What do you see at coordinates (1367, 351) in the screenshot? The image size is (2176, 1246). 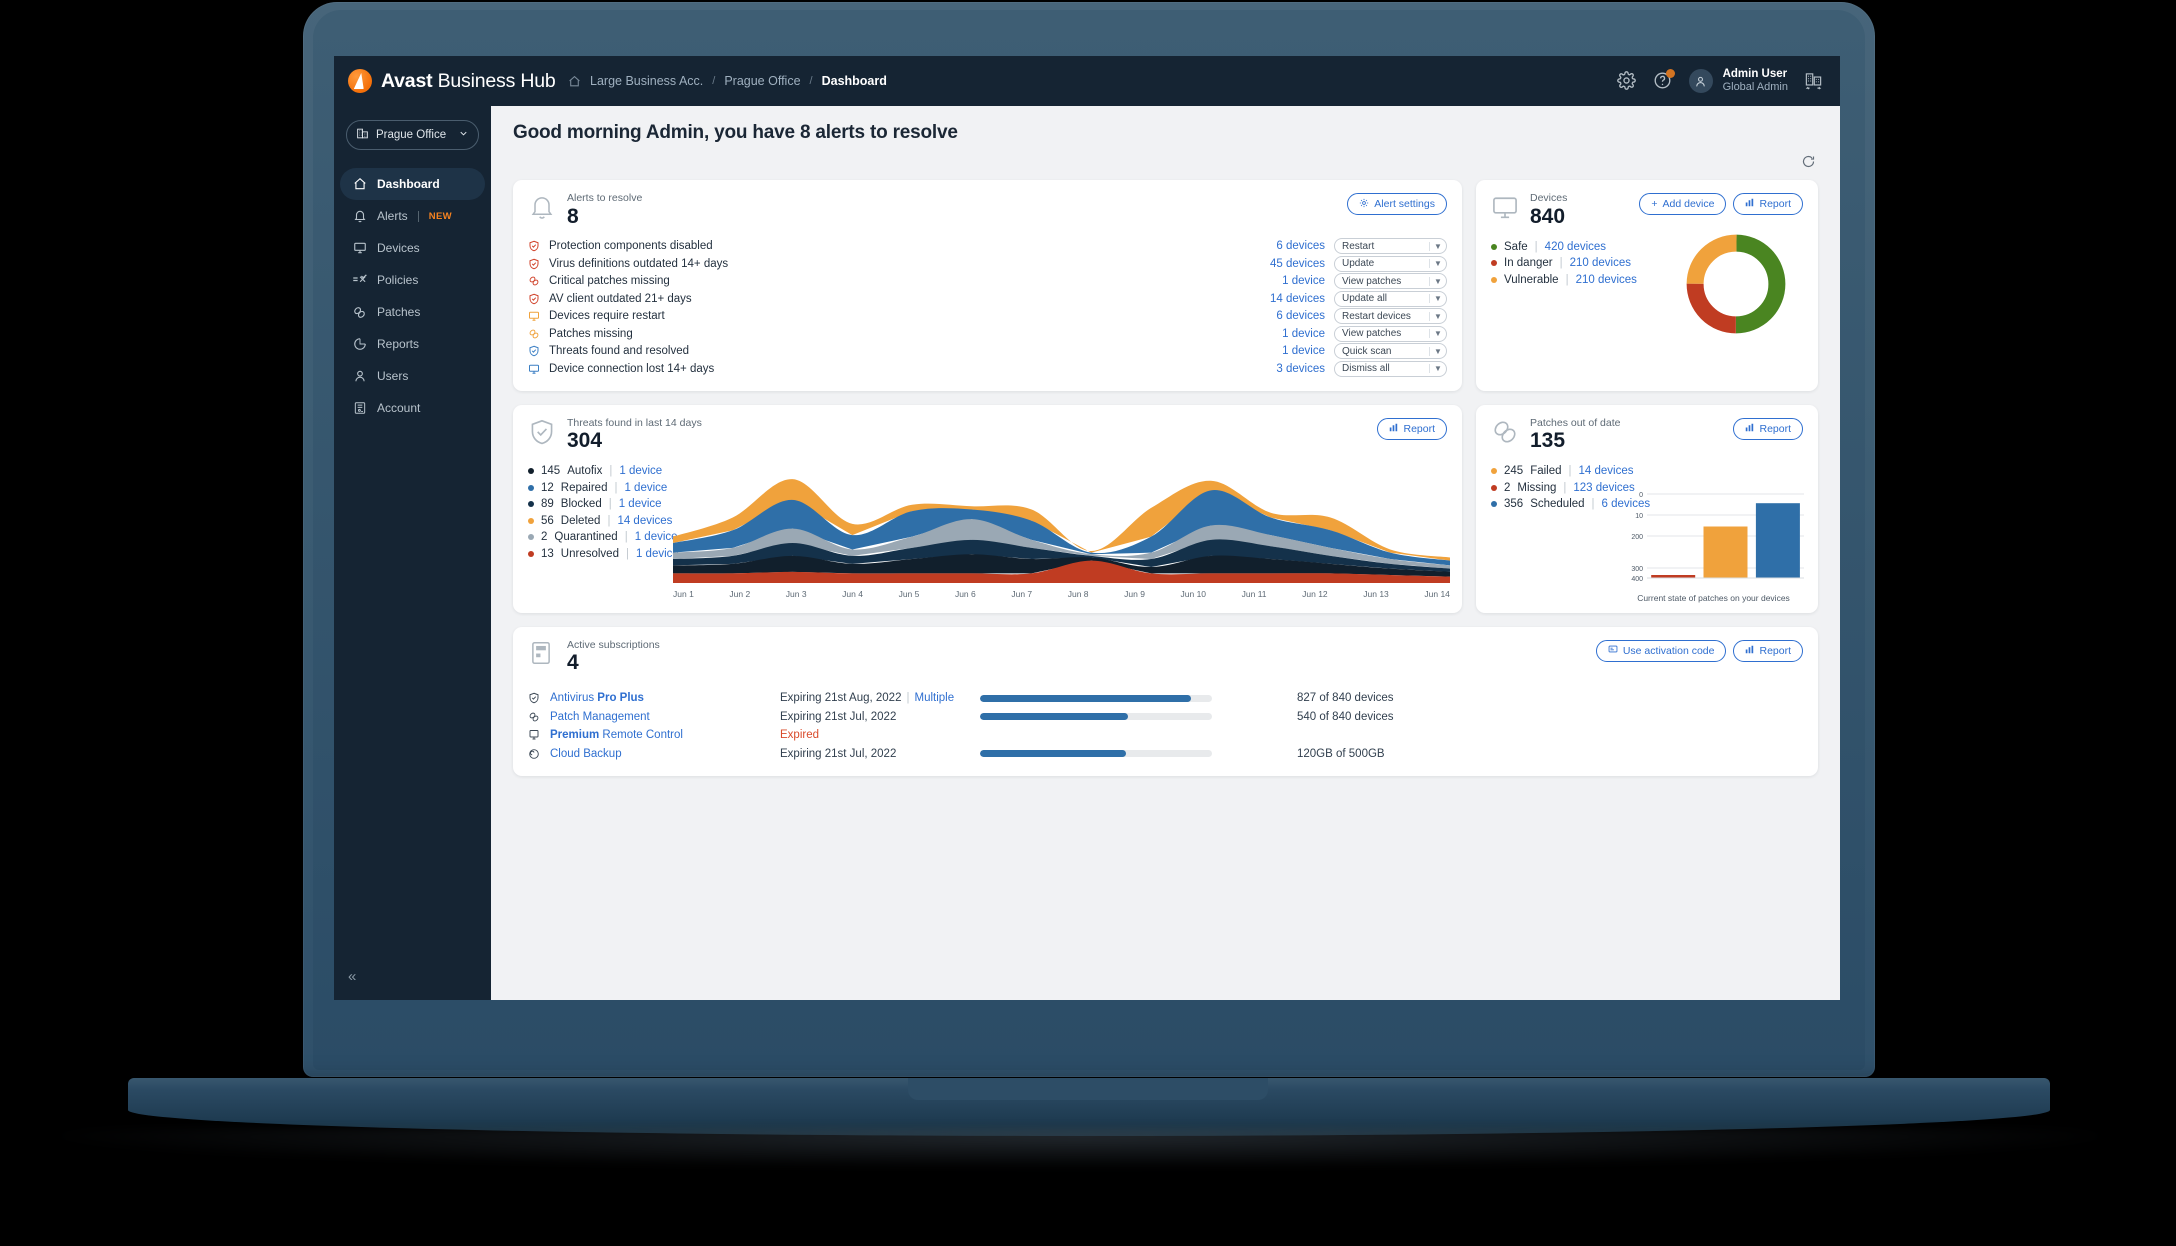 I see `alert-action-value: Quick scan` at bounding box center [1367, 351].